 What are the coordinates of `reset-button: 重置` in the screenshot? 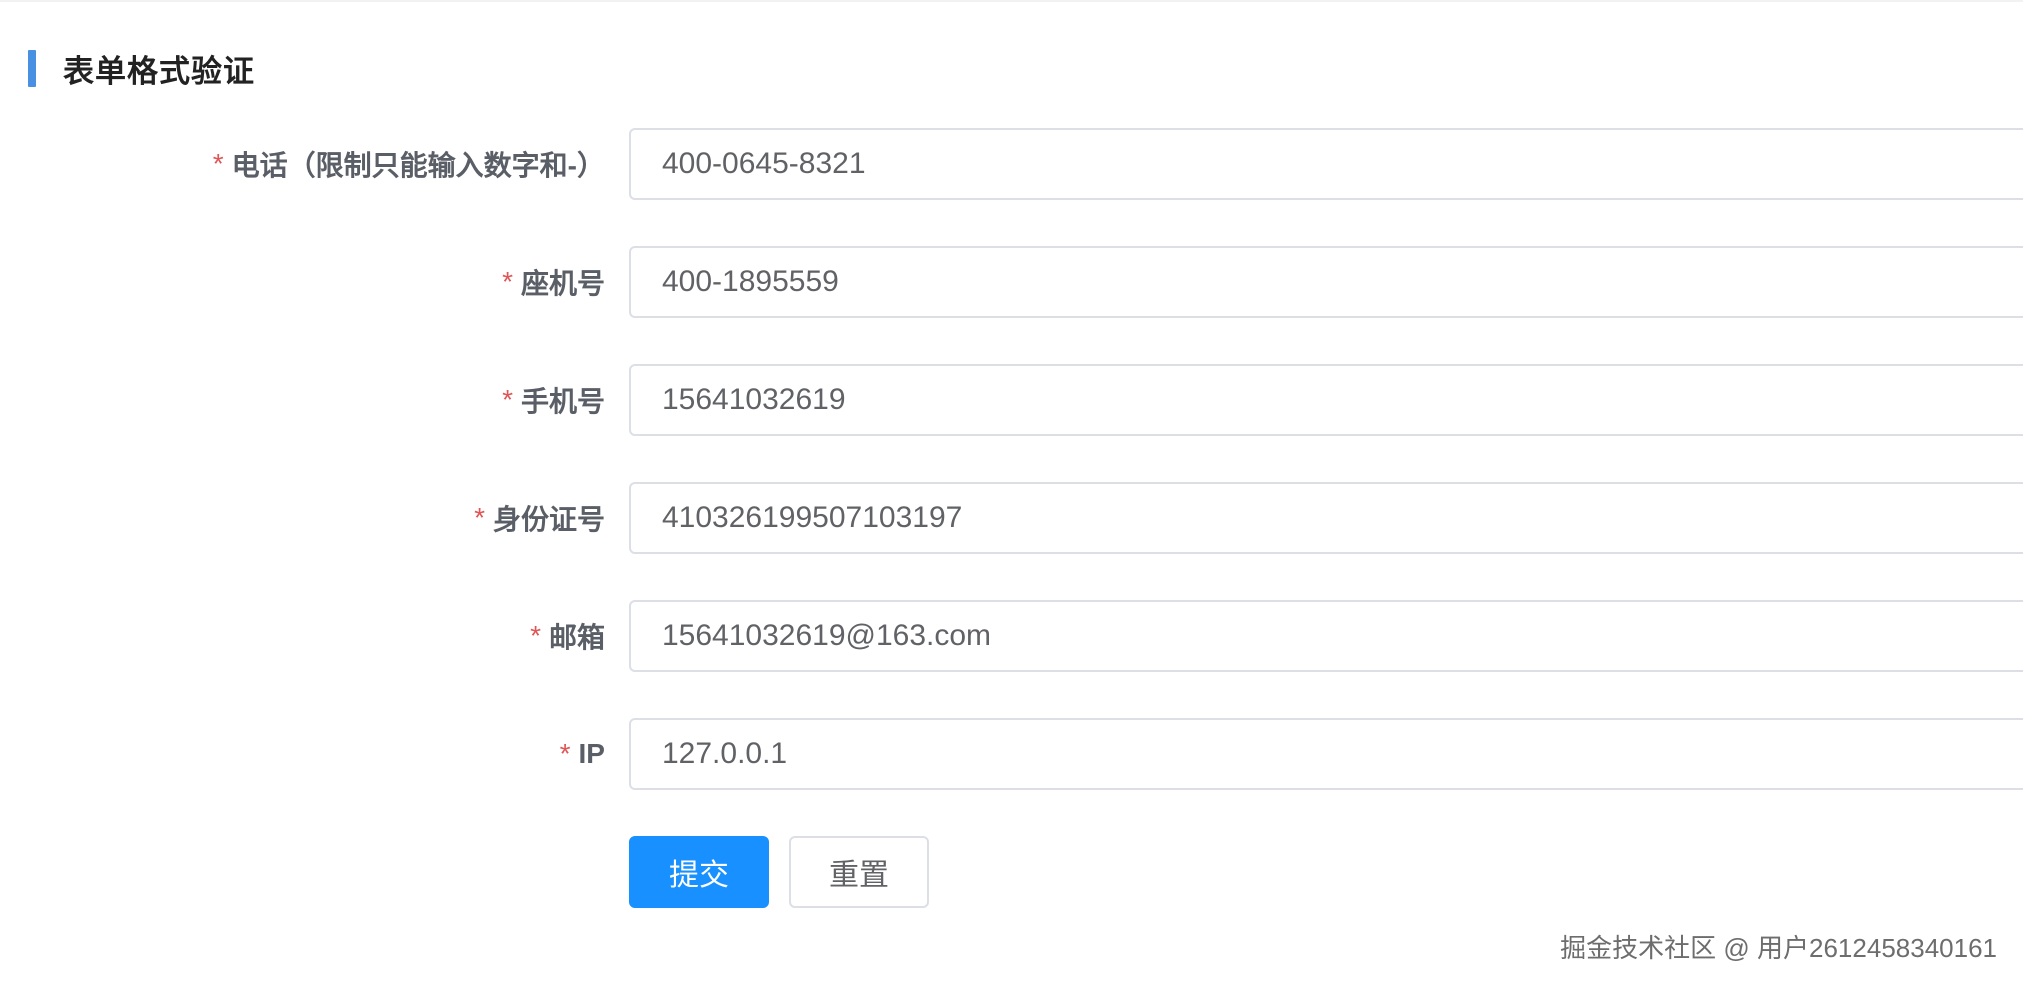 It's located at (859, 872).